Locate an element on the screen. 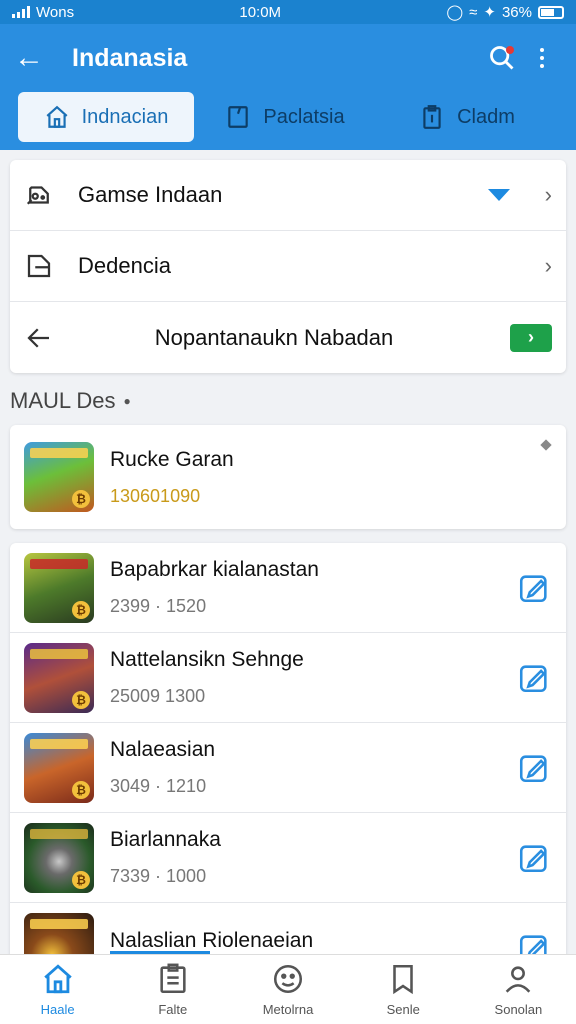  list-item: ₿ Biarlannaka 7339 · 1000 is located at coordinates (288, 858).